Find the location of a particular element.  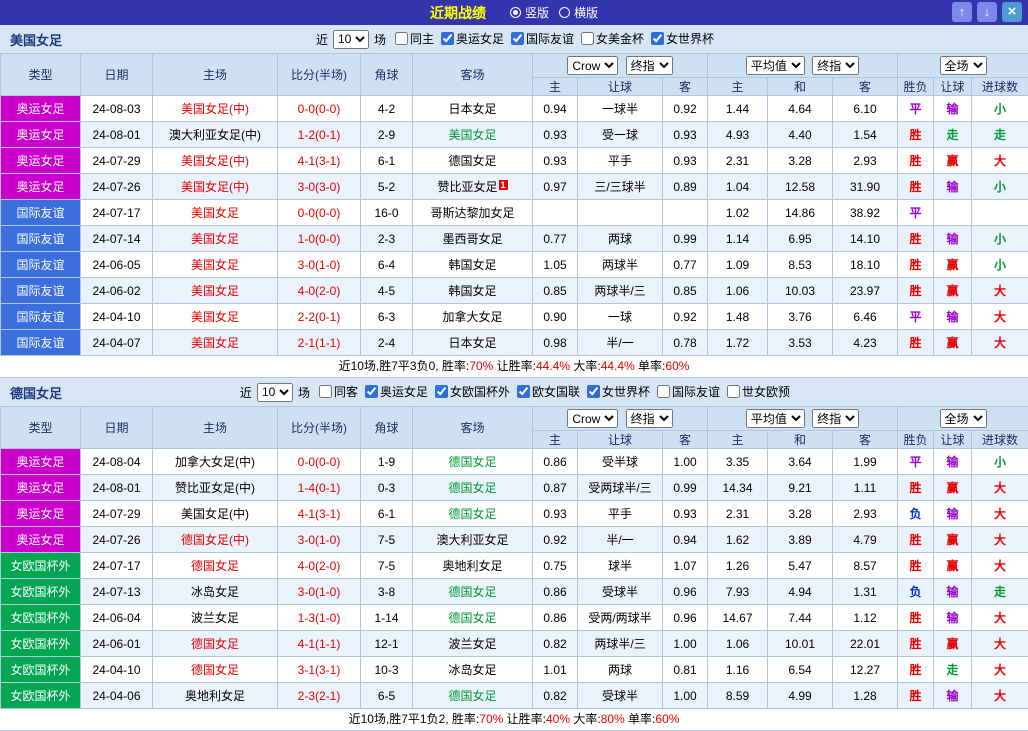

away-team: 美国女足 is located at coordinates (473, 135).